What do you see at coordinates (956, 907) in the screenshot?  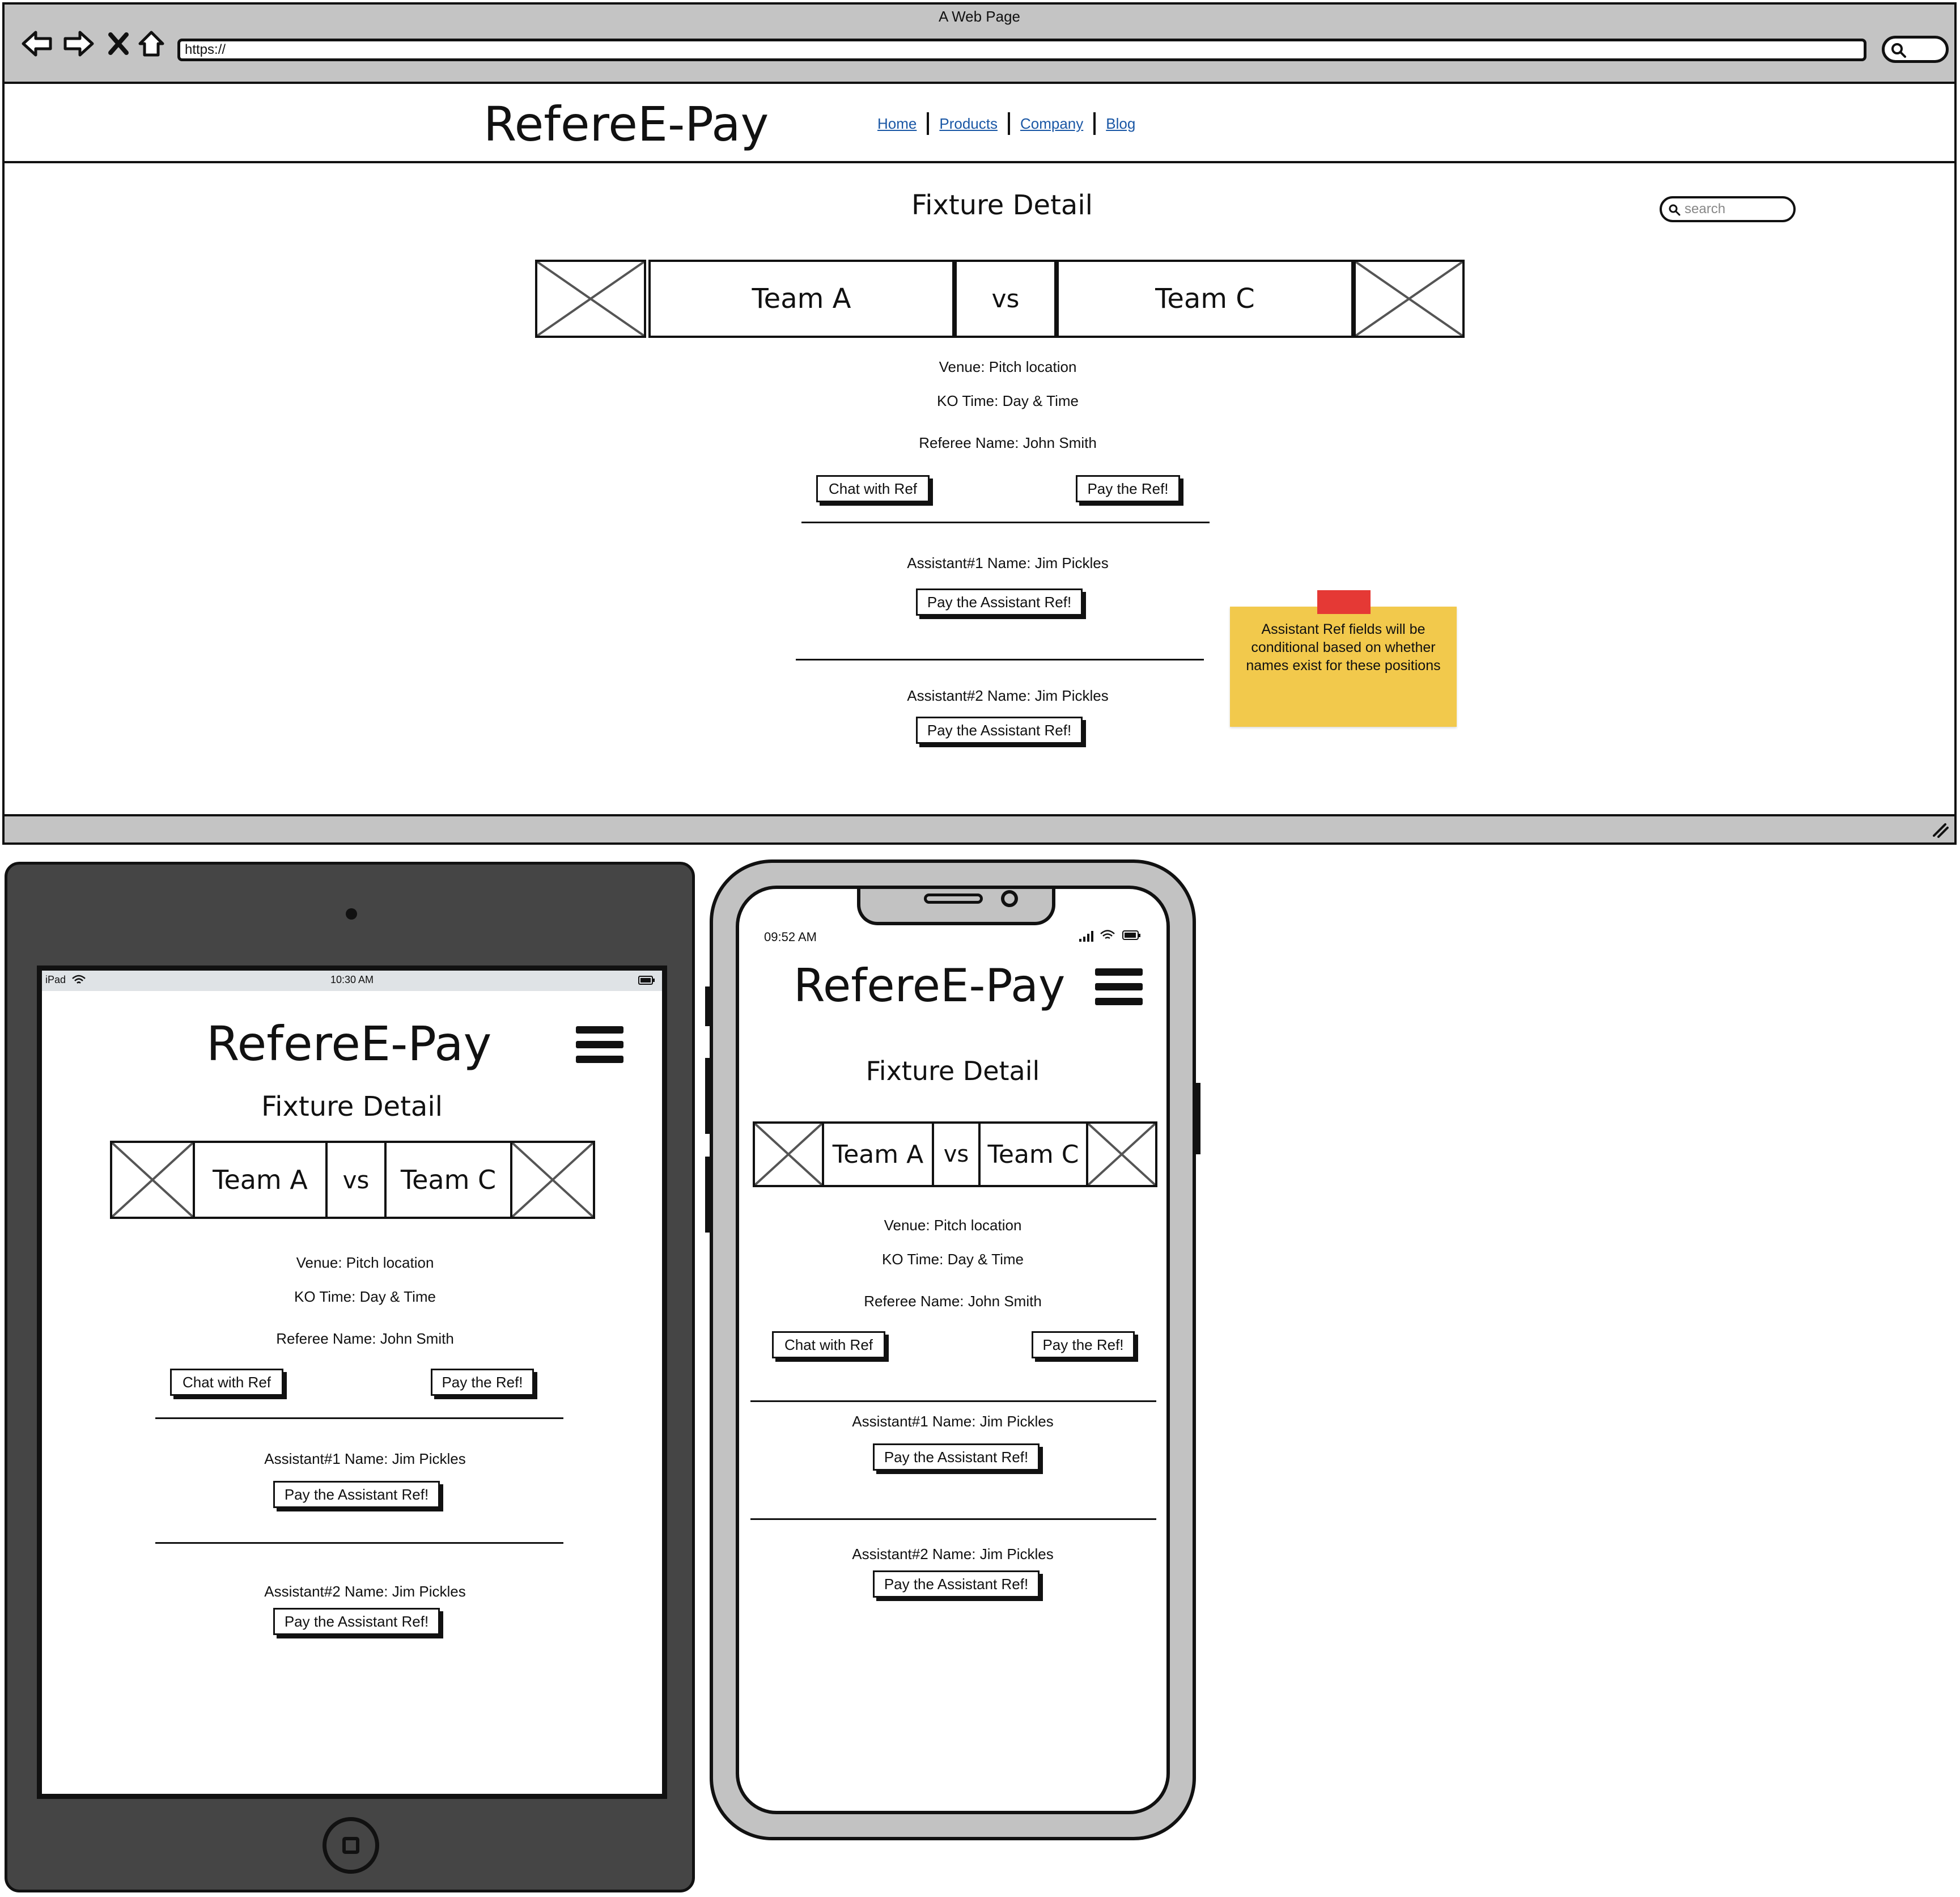 I see `phone-notch` at bounding box center [956, 907].